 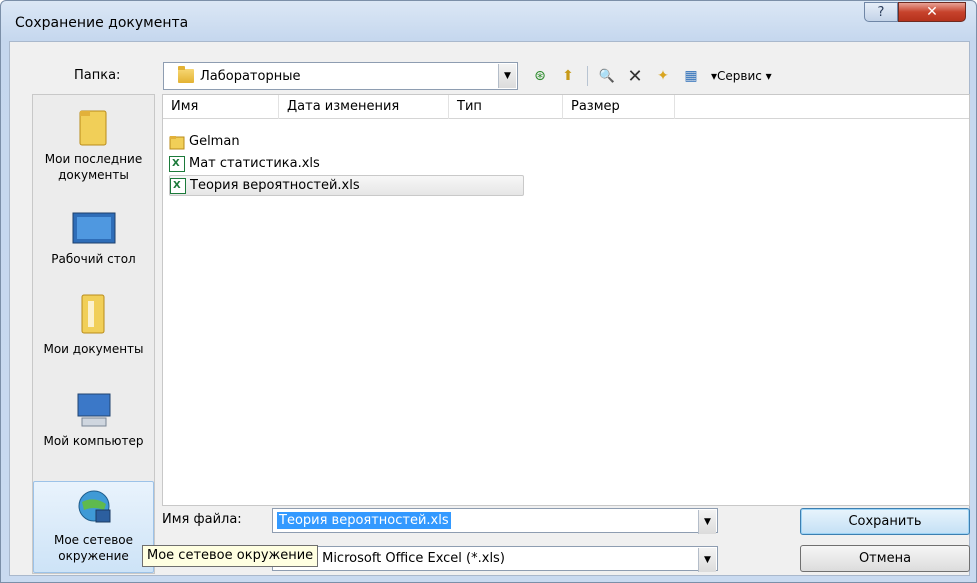 I want to click on toolbar-separator, so click(x=587, y=76).